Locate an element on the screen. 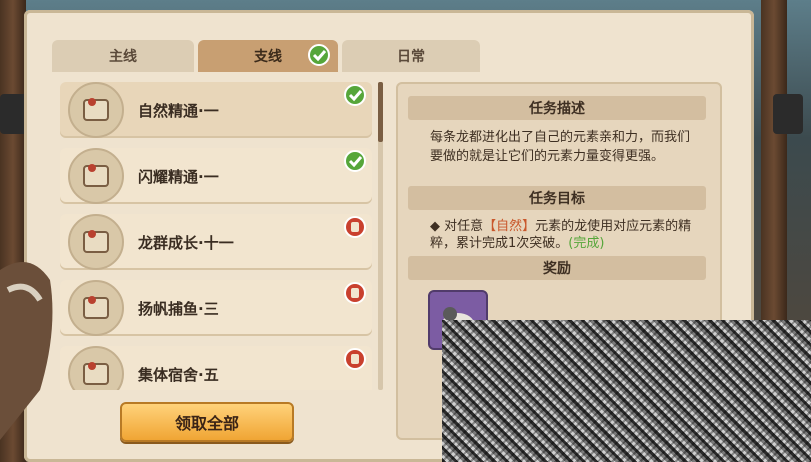 Image resolution: width=811 pixels, height=462 pixels. tab-main: 主线 is located at coordinates (123, 56).